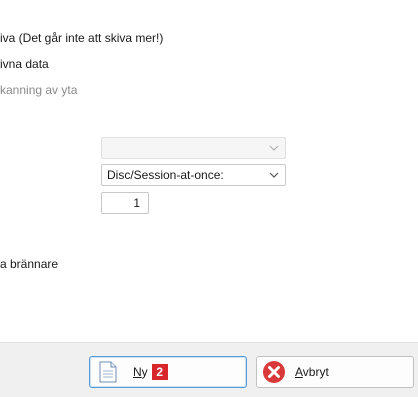  Describe the element at coordinates (312, 372) in the screenshot. I see `cancel-button-label: Avbryt` at that location.